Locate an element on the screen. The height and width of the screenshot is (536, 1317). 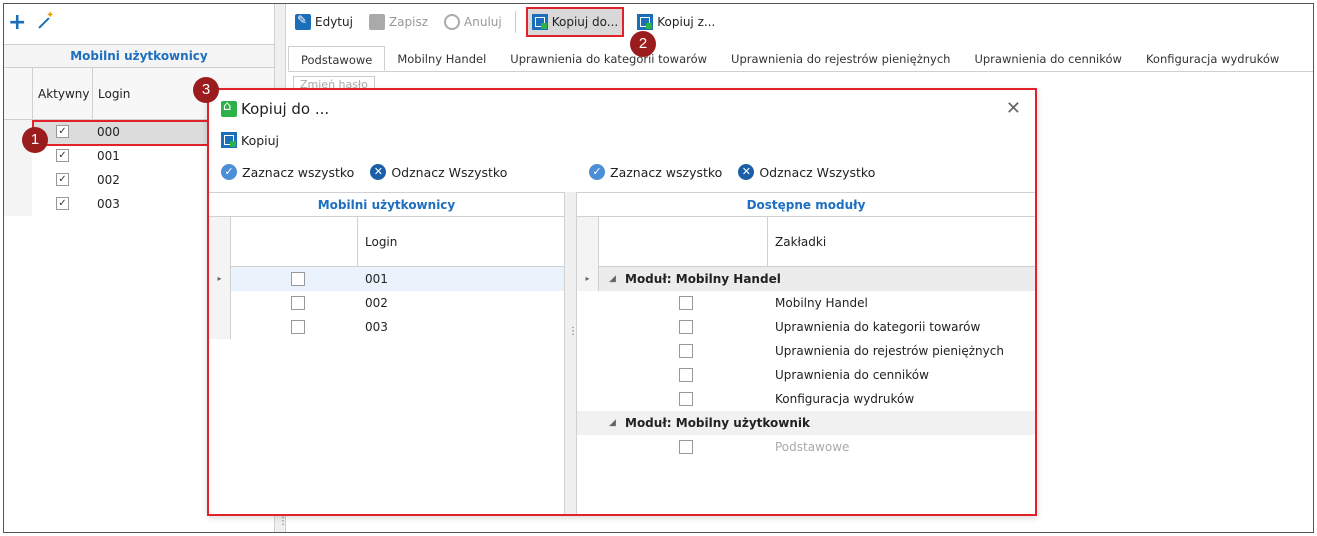
tab-kategorie-towarow: Uprawnienia do kategorii towarów is located at coordinates (608, 58).